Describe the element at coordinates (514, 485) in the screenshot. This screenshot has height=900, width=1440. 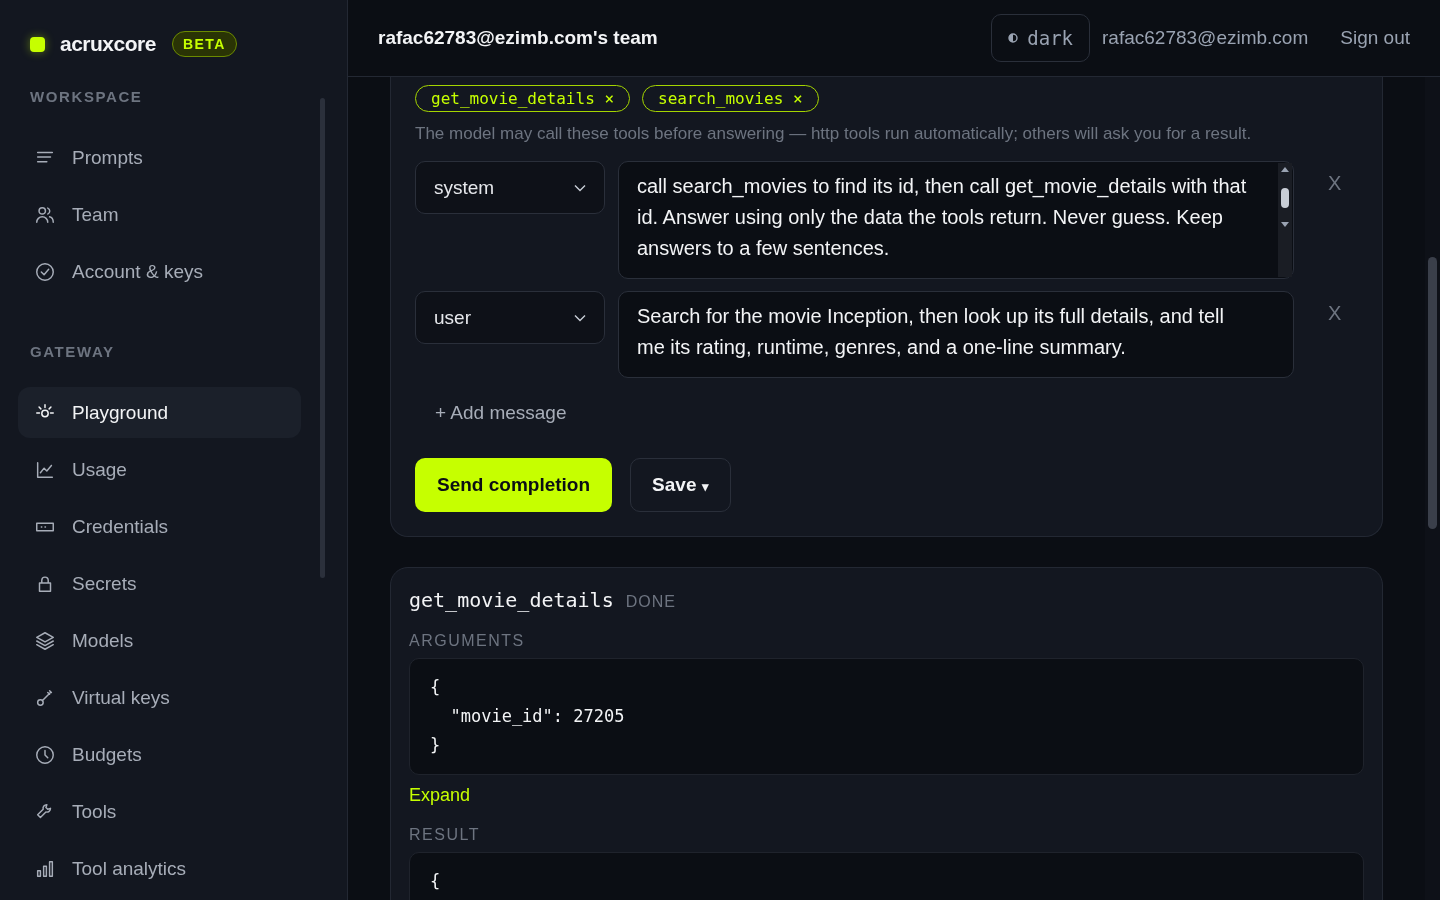
I see `send-button: Send completion` at that location.